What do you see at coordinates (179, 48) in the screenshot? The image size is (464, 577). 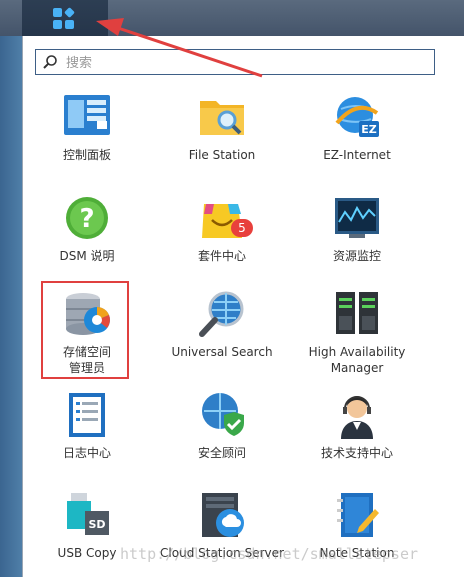 I see `annotation-arrow-icon` at bounding box center [179, 48].